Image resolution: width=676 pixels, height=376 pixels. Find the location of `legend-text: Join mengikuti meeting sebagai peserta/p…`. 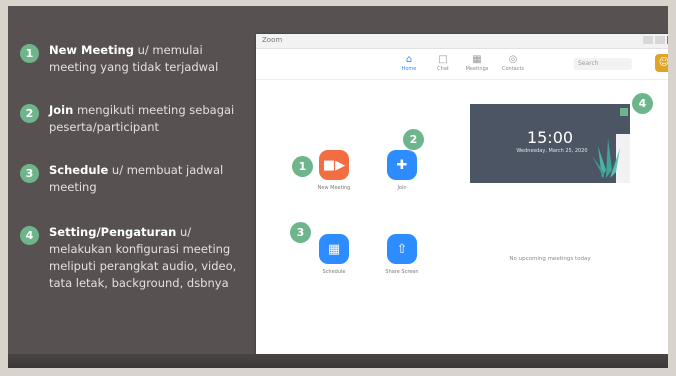

legend-text: Join mengikuti meeting sebagai peserta/p… is located at coordinates (149, 119).